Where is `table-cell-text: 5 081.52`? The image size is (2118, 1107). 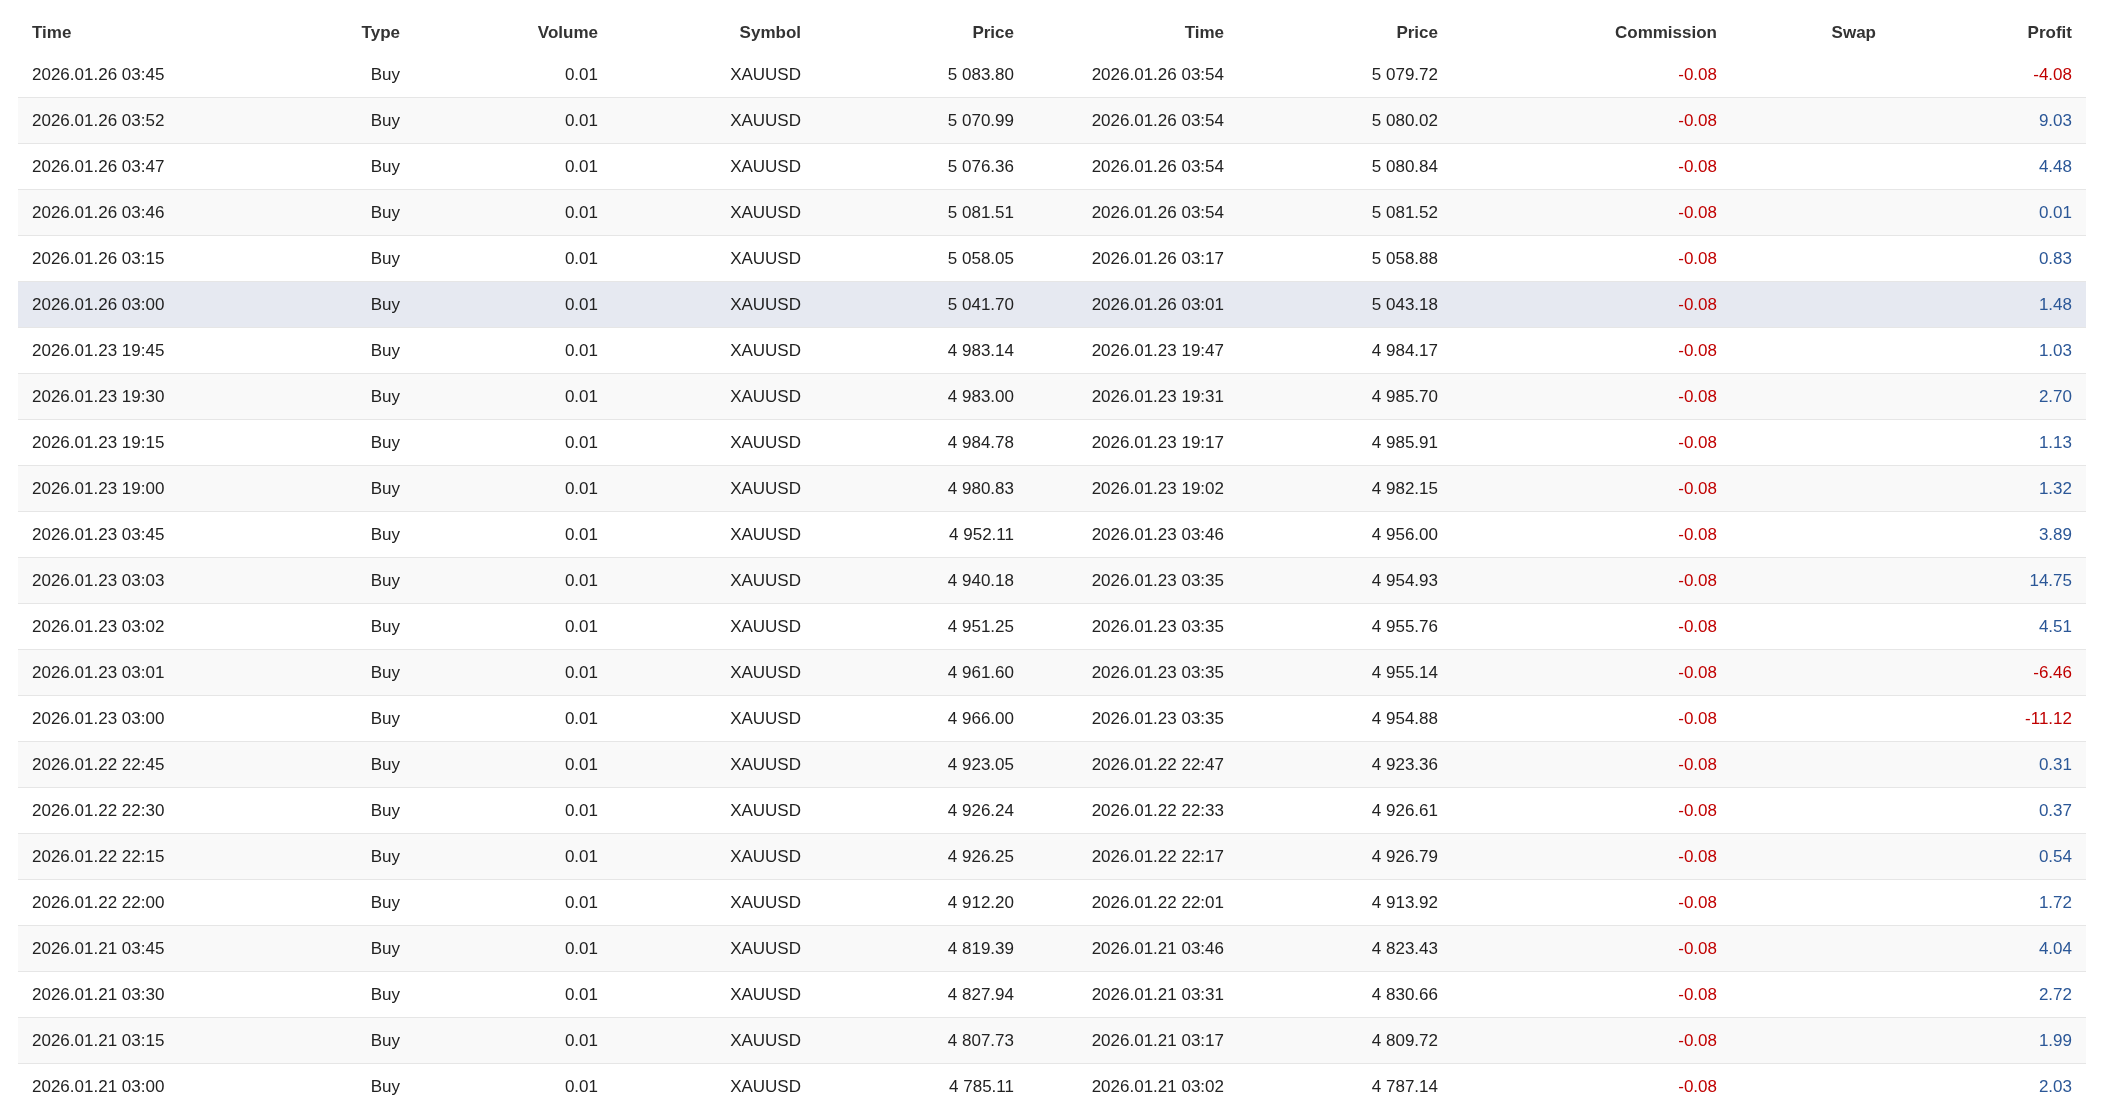
table-cell-text: 5 081.52 is located at coordinates (1404, 212).